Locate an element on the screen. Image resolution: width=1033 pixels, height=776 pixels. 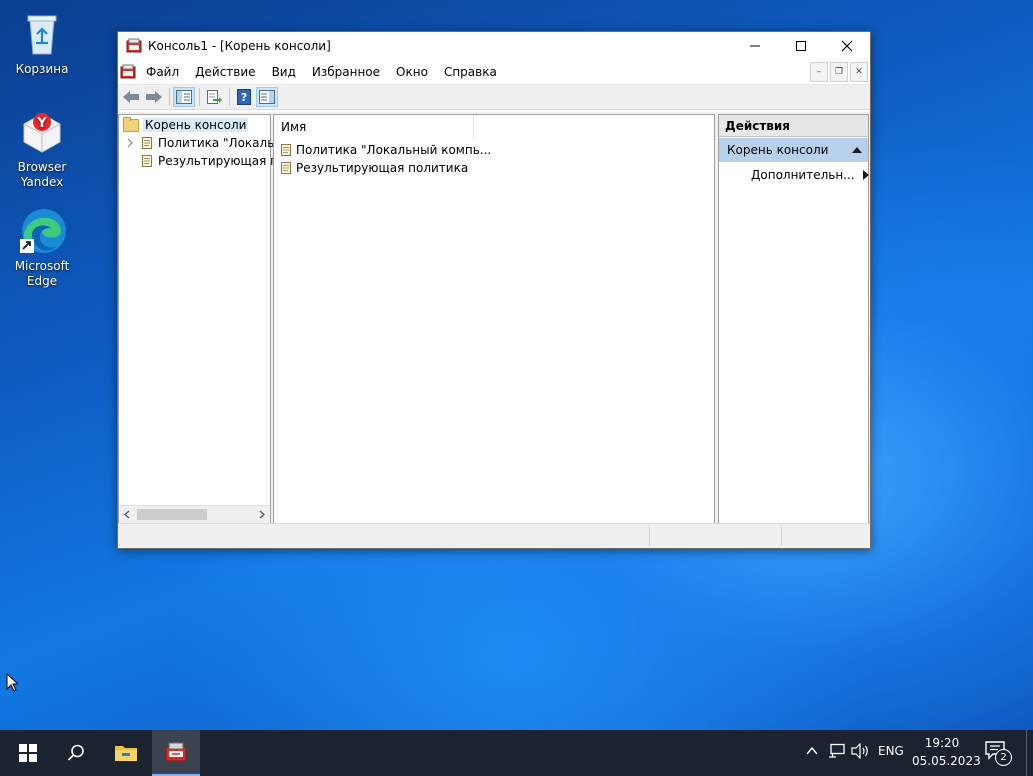
show-hidden-icons-chevron-up-icon is located at coordinates (812, 751).